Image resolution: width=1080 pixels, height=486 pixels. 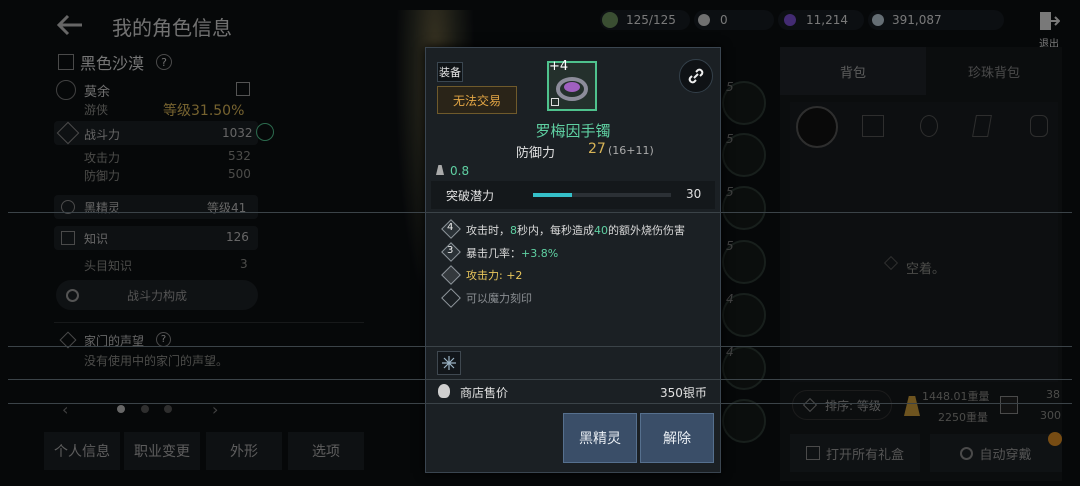 What do you see at coordinates (108, 266) in the screenshot?
I see `knowledge-sub-label: 头目知识` at bounding box center [108, 266].